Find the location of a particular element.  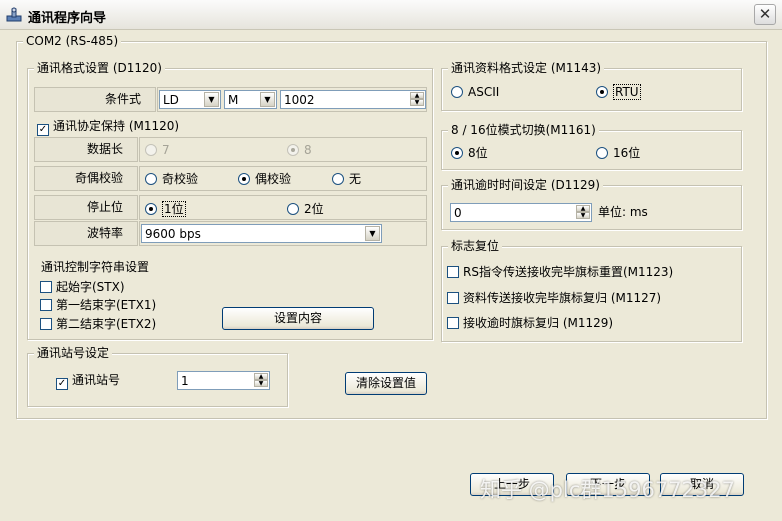

baud-value: 9600 bps is located at coordinates (173, 234).